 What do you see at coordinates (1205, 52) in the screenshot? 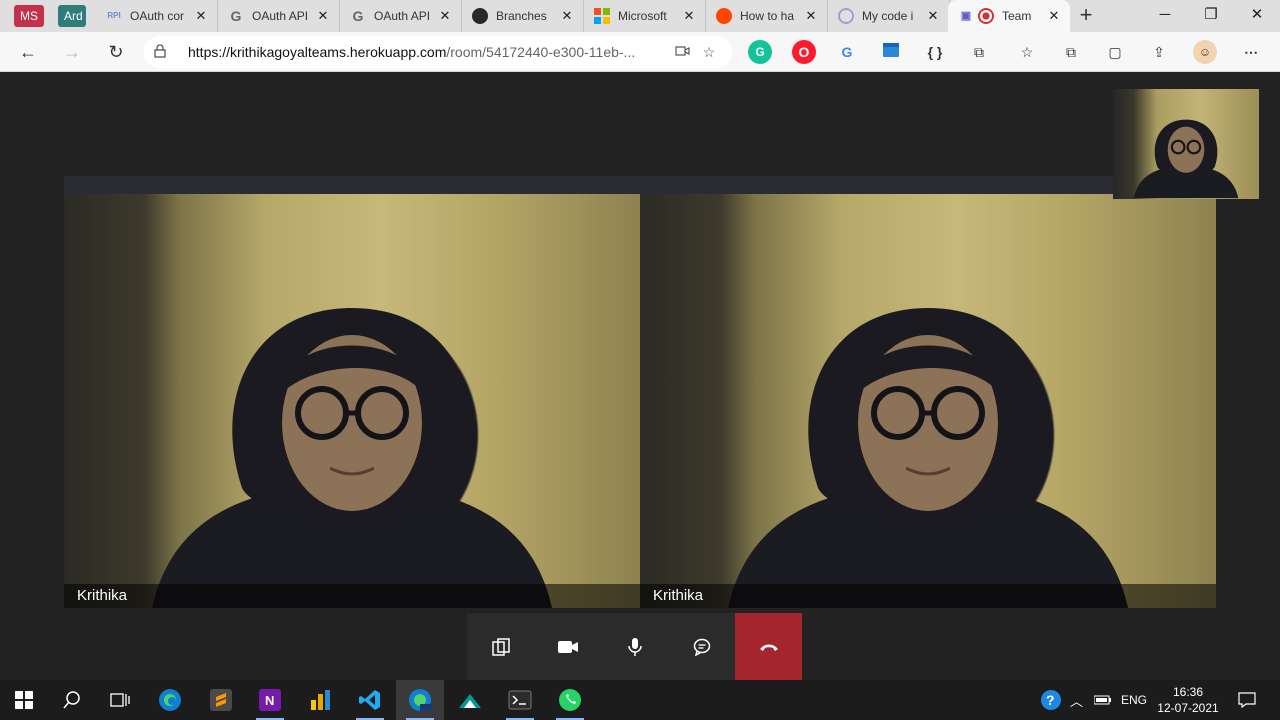
I see `profile-avatar-icon: ☺` at bounding box center [1205, 52].